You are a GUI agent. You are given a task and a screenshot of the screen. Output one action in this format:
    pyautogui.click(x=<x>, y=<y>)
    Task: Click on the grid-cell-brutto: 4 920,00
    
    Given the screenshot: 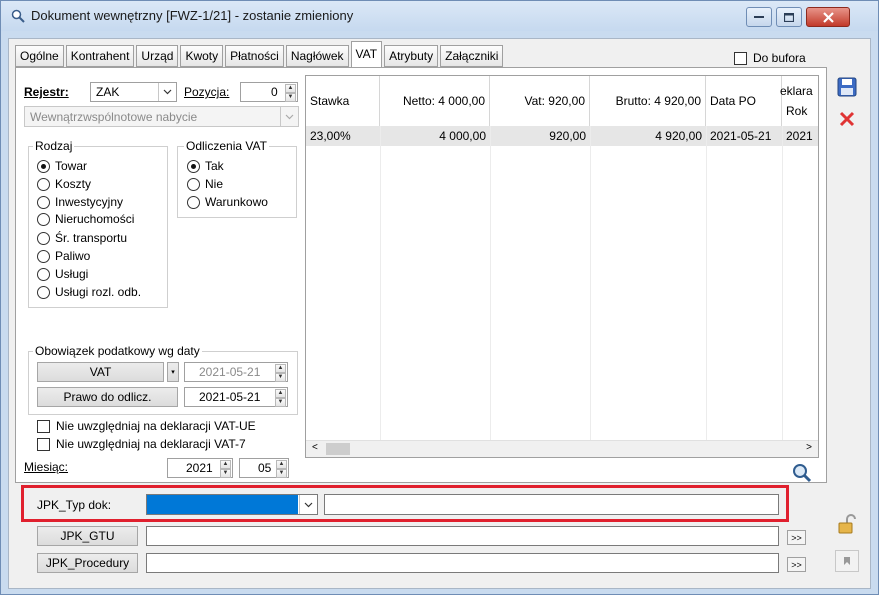 What is the action you would take?
    pyautogui.click(x=648, y=136)
    